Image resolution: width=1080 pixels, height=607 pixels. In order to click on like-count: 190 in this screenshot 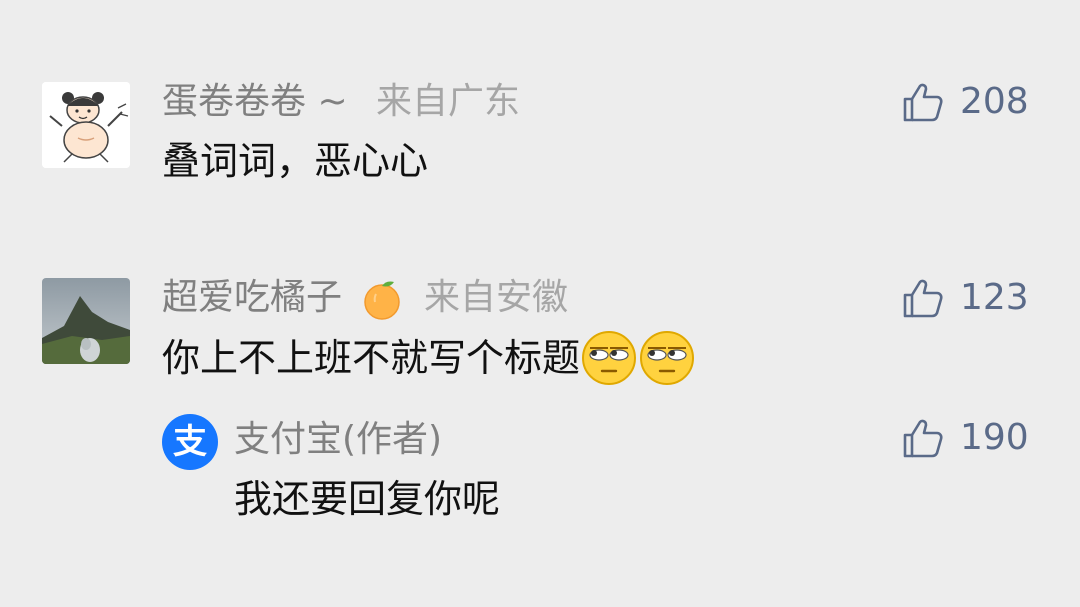, I will do `click(994, 437)`.